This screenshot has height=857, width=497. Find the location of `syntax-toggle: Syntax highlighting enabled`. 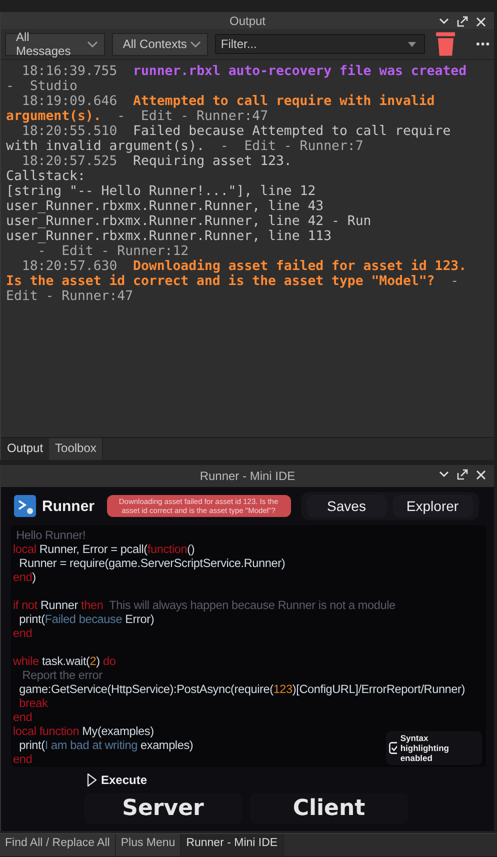

syntax-toggle: Syntax highlighting enabled is located at coordinates (434, 748).